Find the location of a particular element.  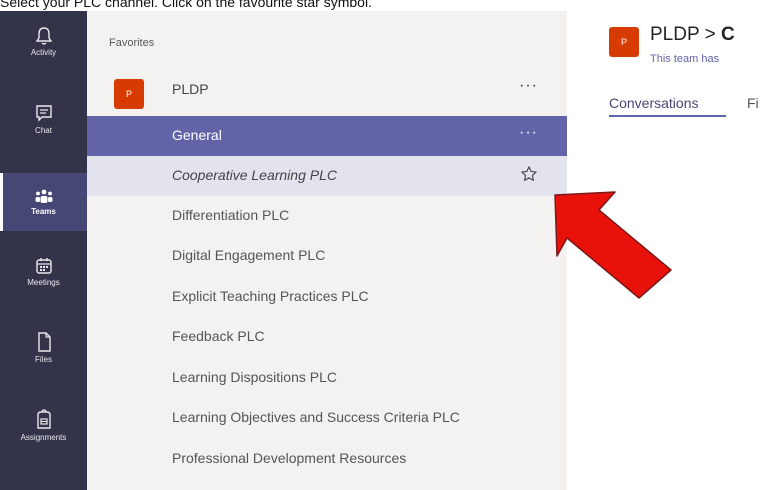

header-team-avatar: P is located at coordinates (624, 42).